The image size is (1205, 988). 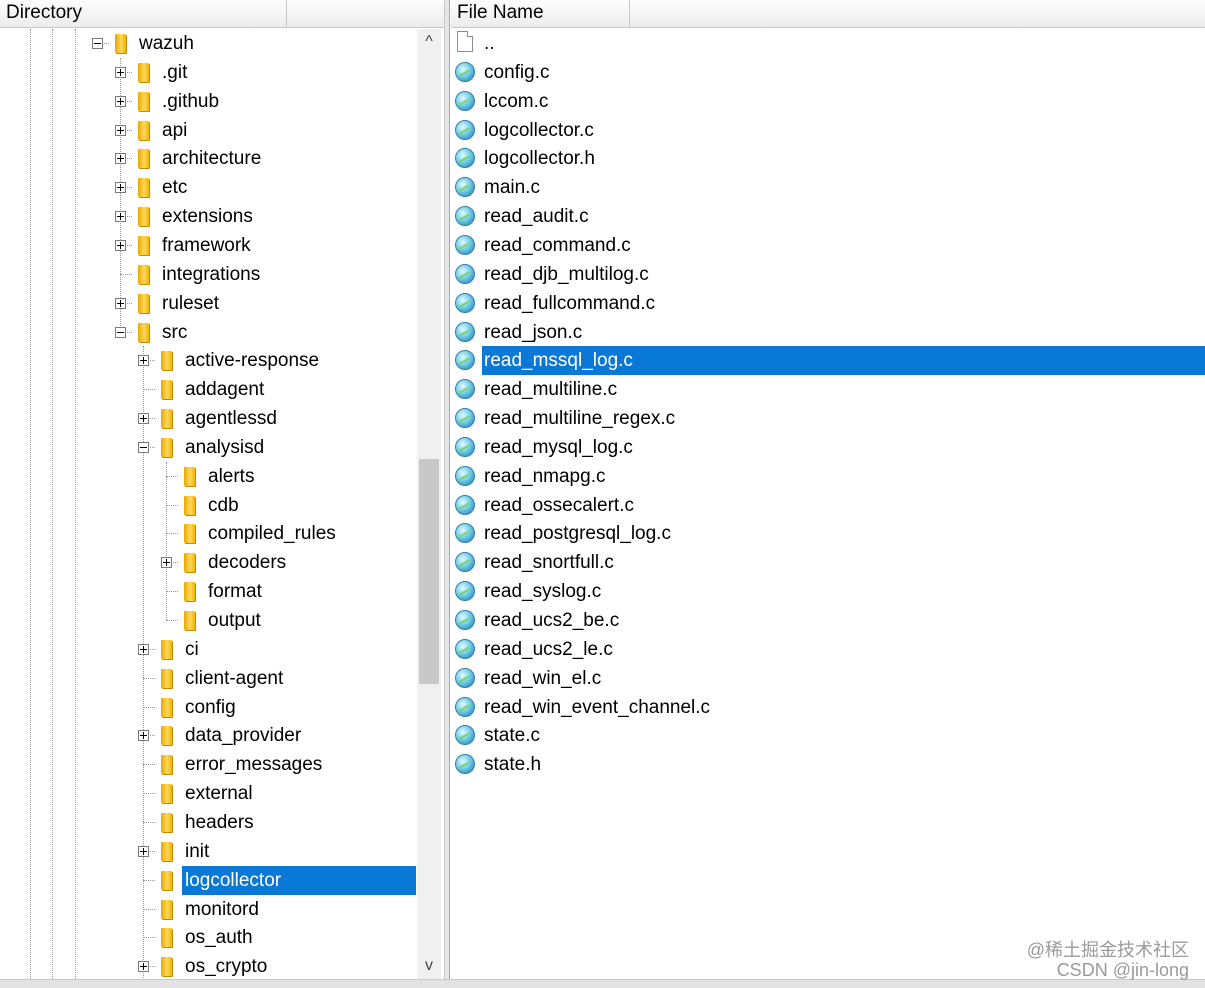 What do you see at coordinates (558, 447) in the screenshot?
I see `file-name-label: read_mysql_log.c` at bounding box center [558, 447].